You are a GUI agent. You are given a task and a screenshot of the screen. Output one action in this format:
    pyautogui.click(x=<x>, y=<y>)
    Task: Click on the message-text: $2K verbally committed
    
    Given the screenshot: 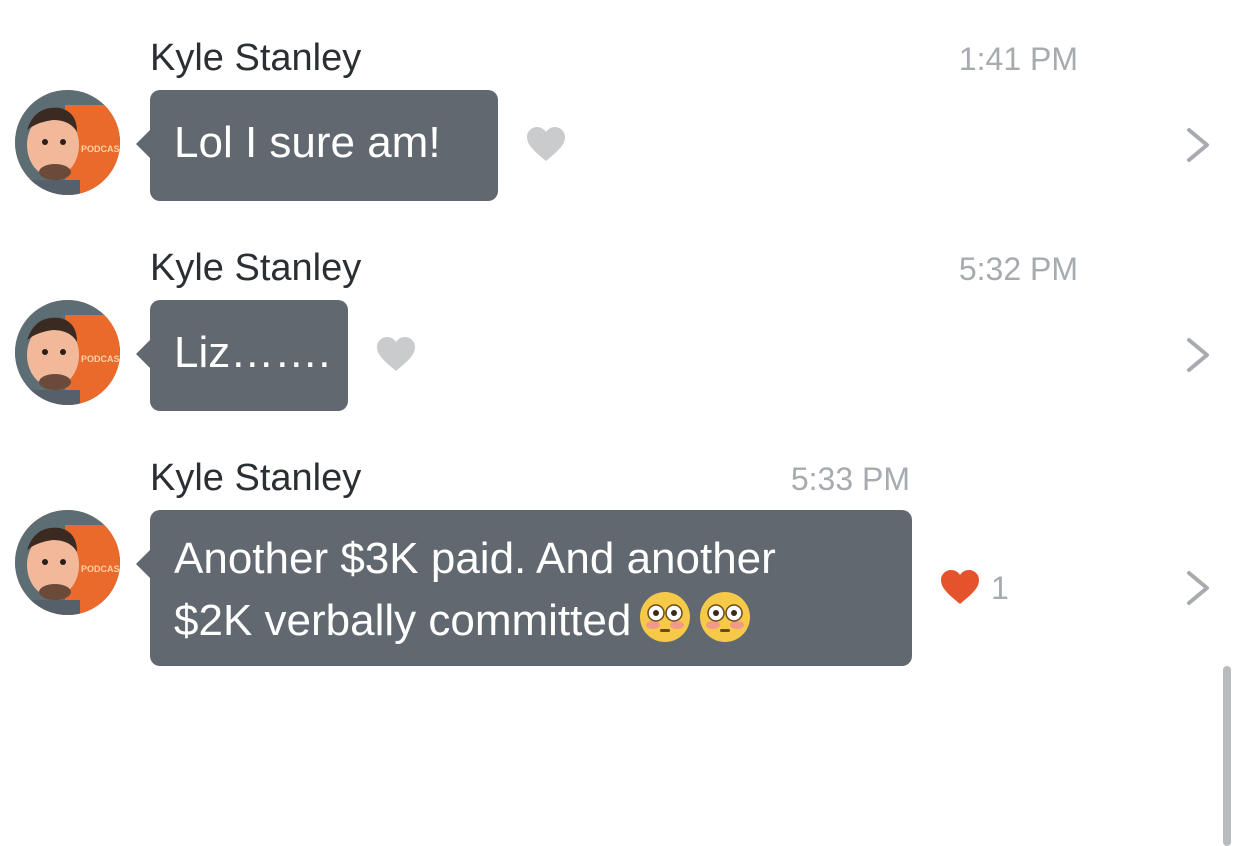 What is the action you would take?
    pyautogui.click(x=403, y=620)
    